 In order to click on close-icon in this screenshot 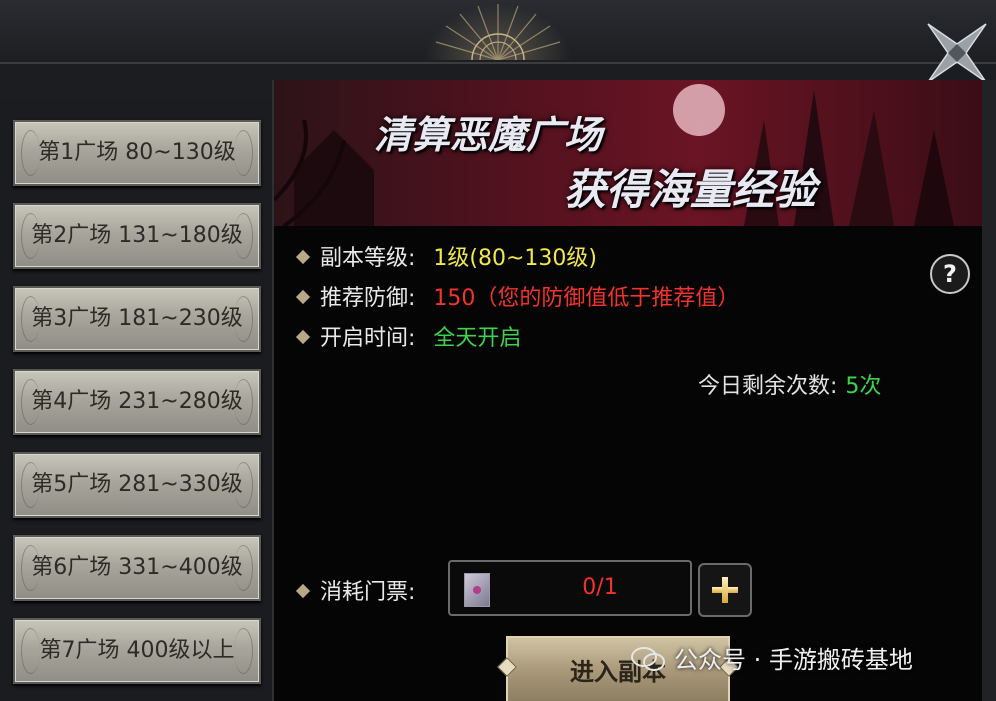, I will do `click(957, 53)`.